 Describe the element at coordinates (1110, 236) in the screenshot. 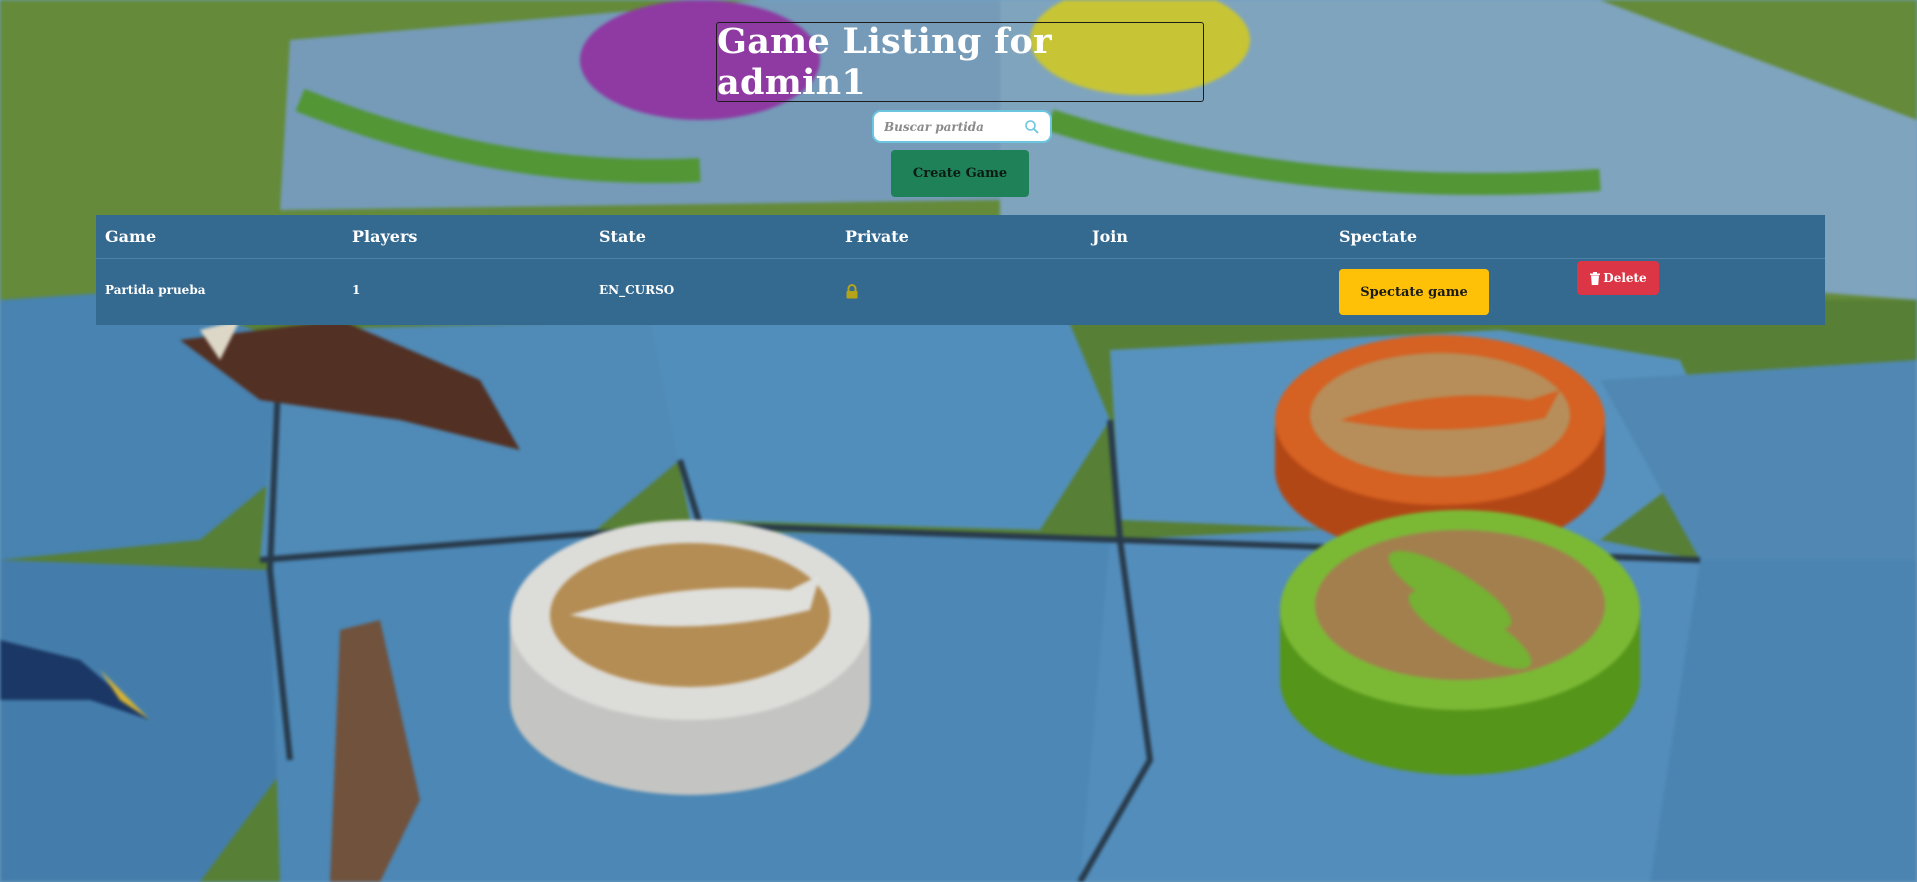

I see `column-header-join: Join` at that location.